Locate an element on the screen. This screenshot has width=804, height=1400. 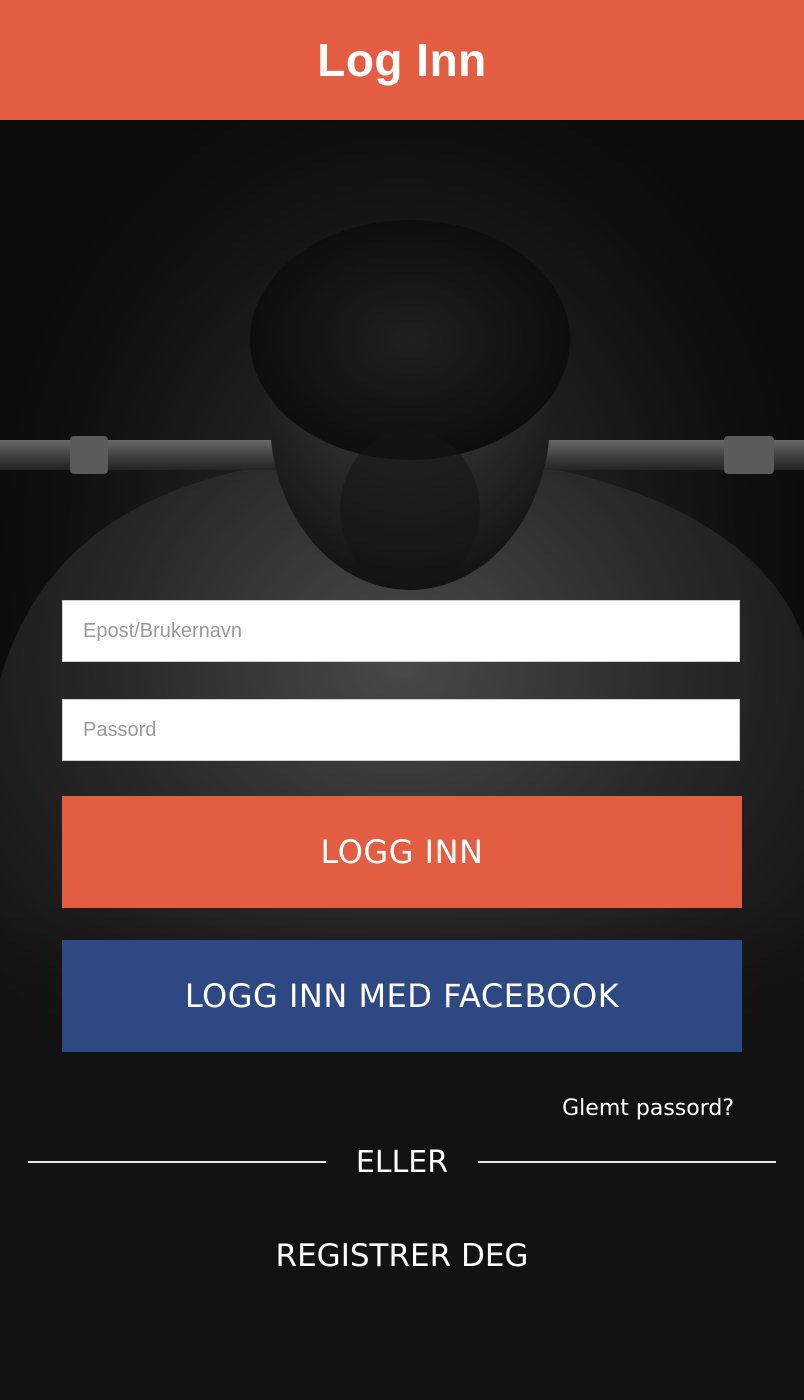
login-button: LOGG INN is located at coordinates (402, 852).